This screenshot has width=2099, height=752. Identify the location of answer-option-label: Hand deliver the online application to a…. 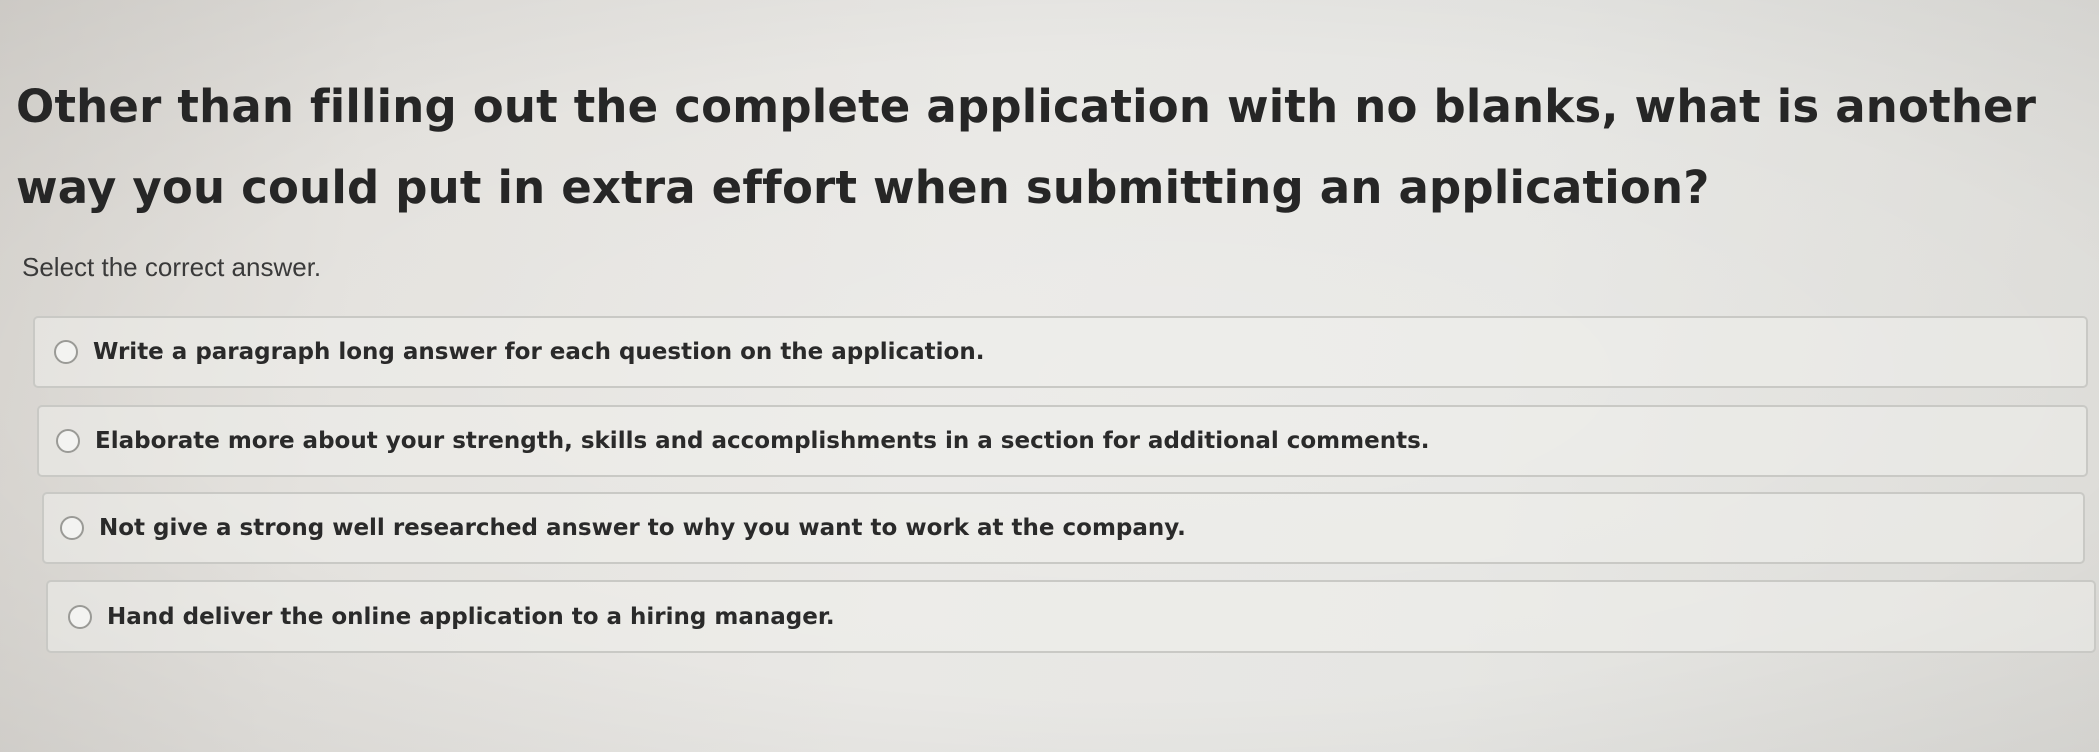
(471, 616).